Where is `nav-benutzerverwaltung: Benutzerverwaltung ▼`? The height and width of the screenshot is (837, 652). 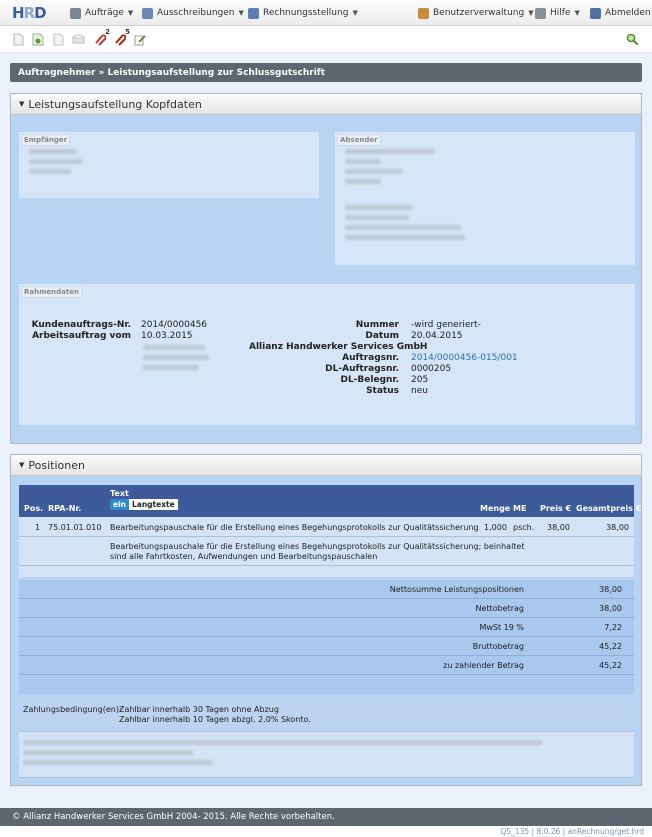
nav-benutzerverwaltung: Benutzerverwaltung ▼ is located at coordinates (476, 13).